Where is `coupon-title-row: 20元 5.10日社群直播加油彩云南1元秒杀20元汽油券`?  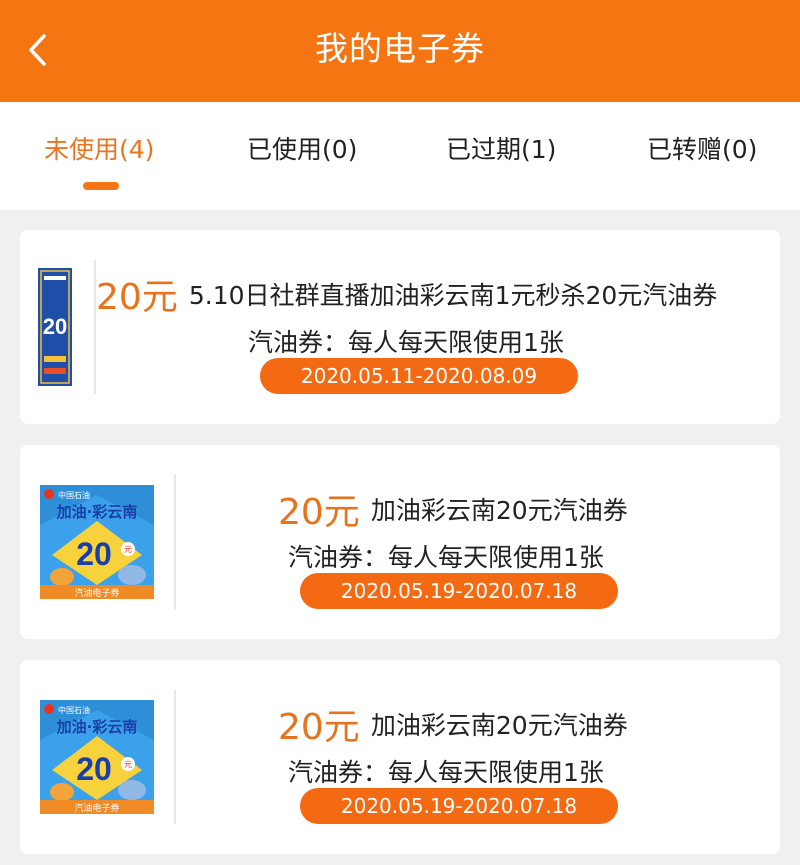 coupon-title-row: 20元 5.10日社群直播加油彩云南1元秒杀20元汽油券 is located at coordinates (406, 294).